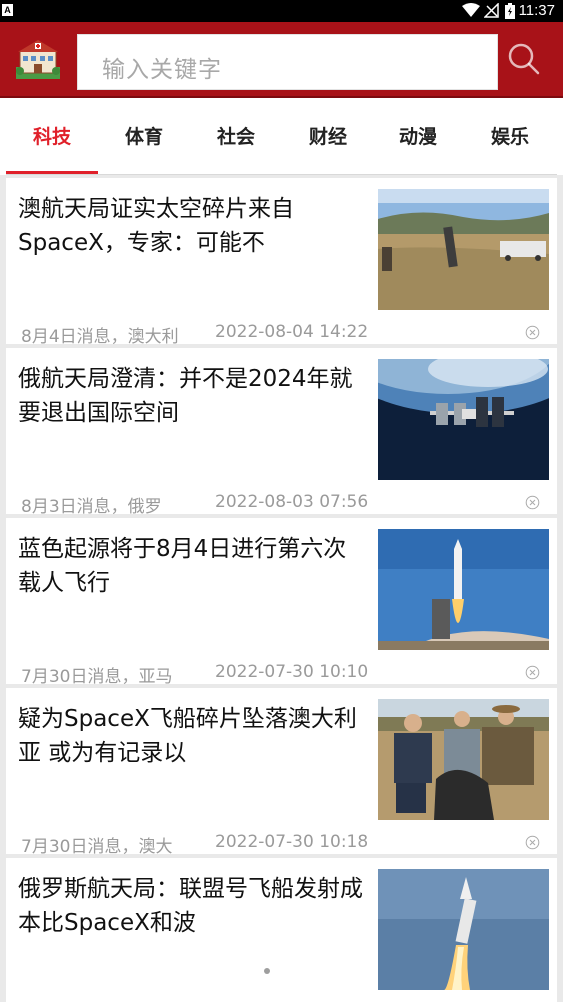 Image resolution: width=563 pixels, height=1002 pixels. I want to click on clock: 11:37, so click(536, 10).